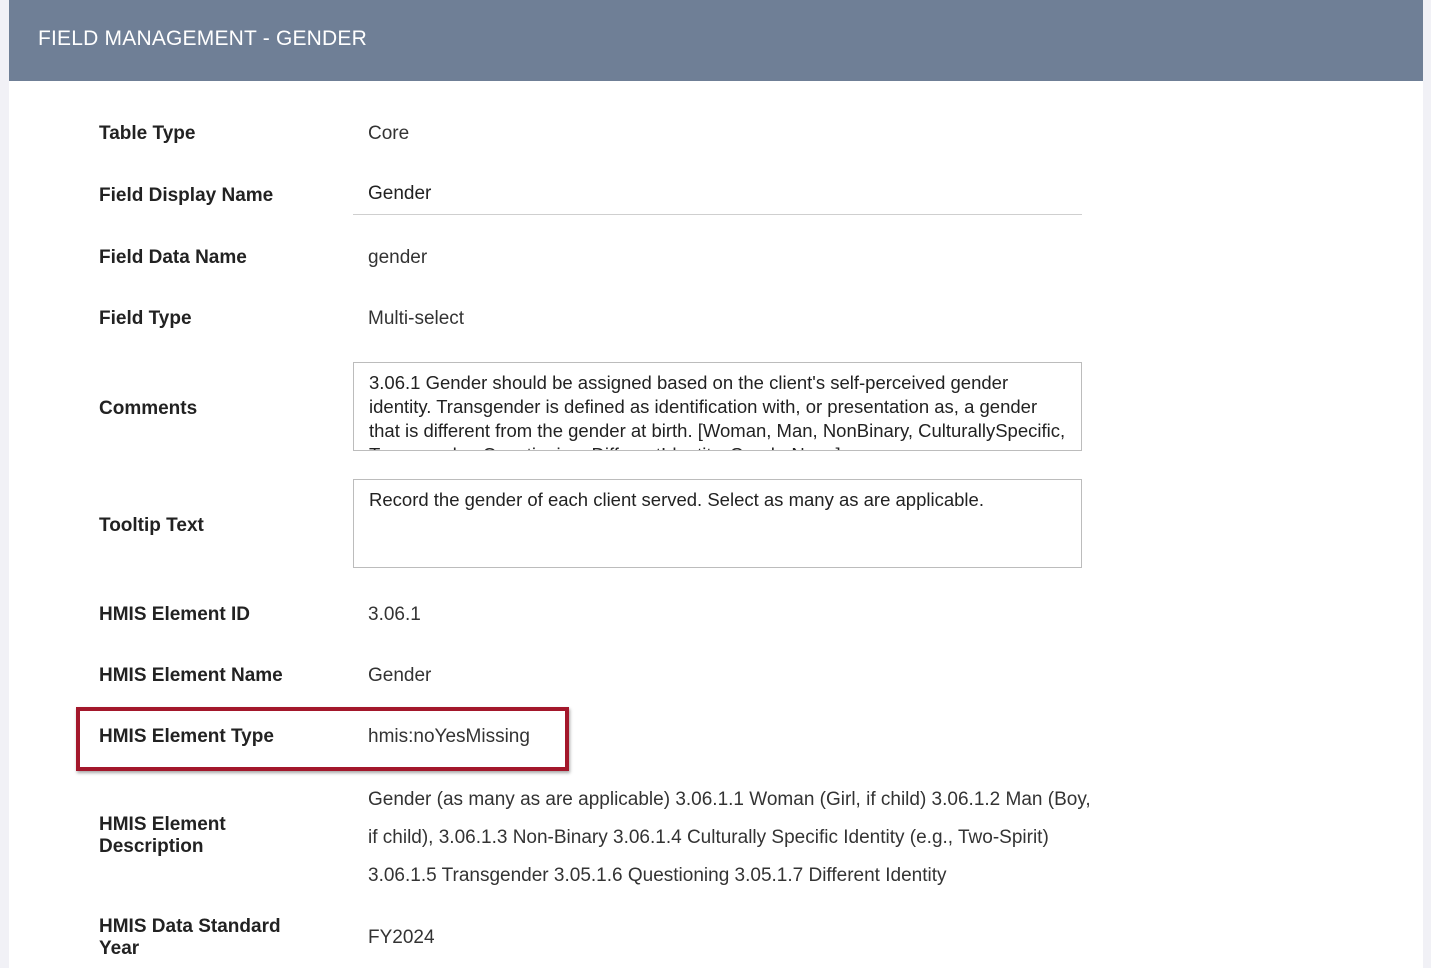 This screenshot has width=1431, height=968. I want to click on hmis-element-description-label: HMIS Element Description, so click(162, 835).